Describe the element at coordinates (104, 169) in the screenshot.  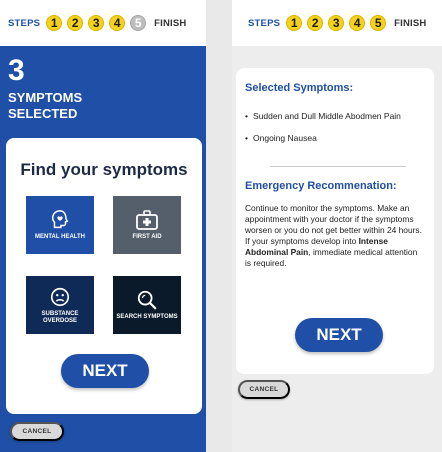
I see `card-title: Find your symptoms` at that location.